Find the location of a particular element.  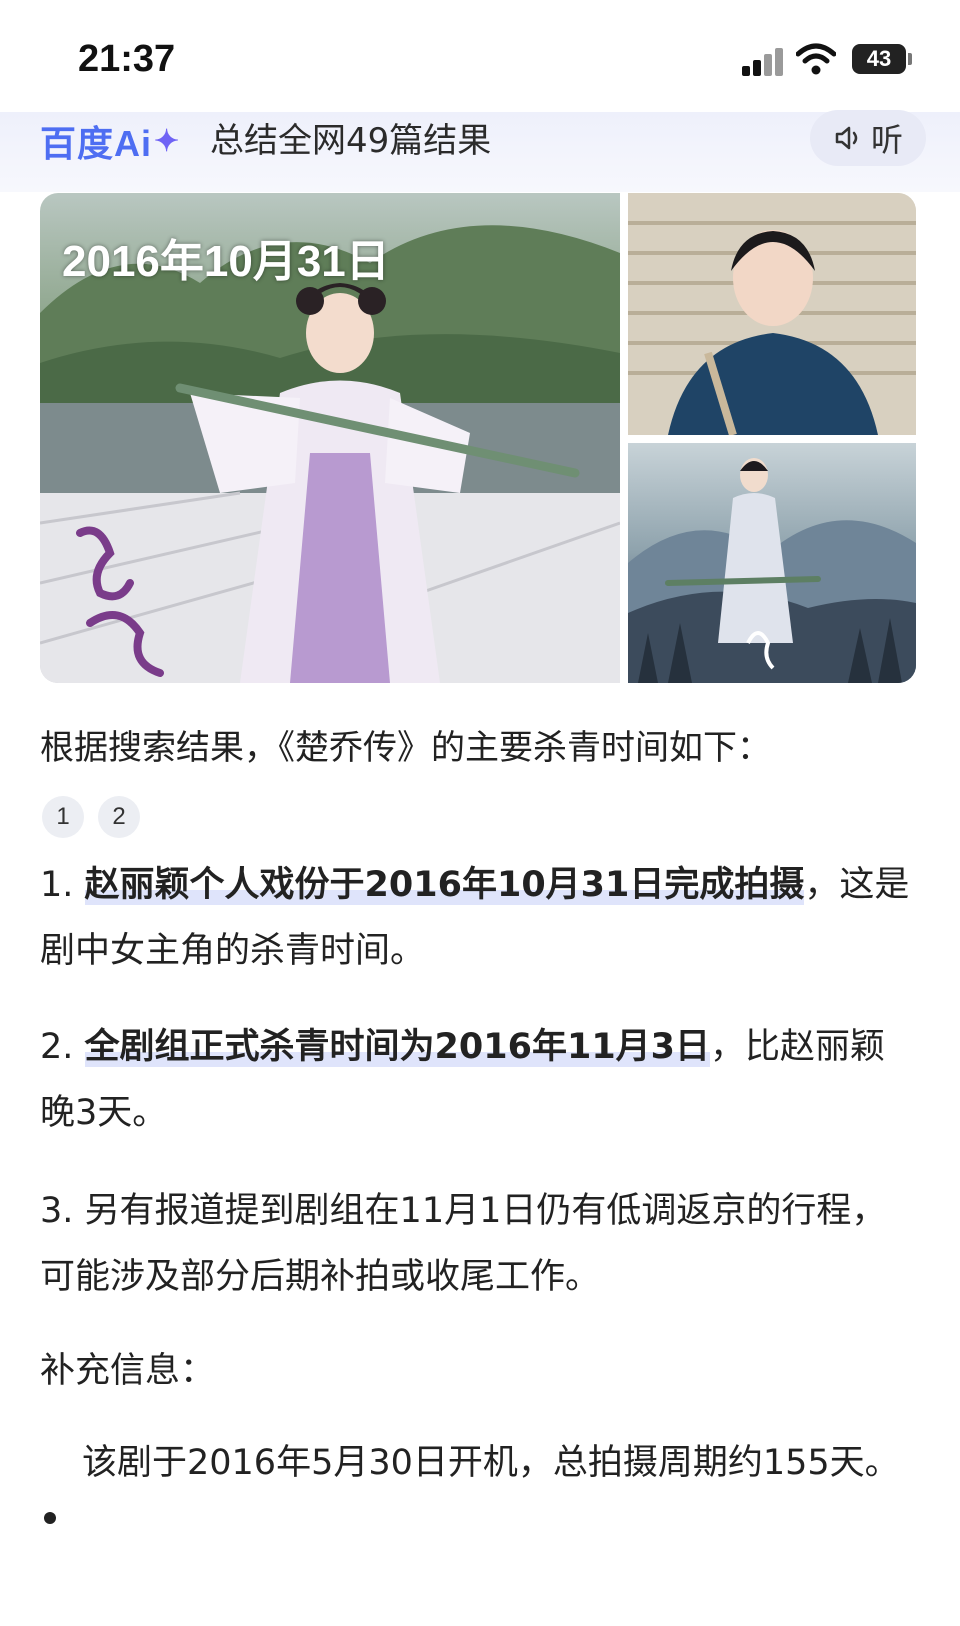

sparkle-icon: ✦ is located at coordinates (167, 141).